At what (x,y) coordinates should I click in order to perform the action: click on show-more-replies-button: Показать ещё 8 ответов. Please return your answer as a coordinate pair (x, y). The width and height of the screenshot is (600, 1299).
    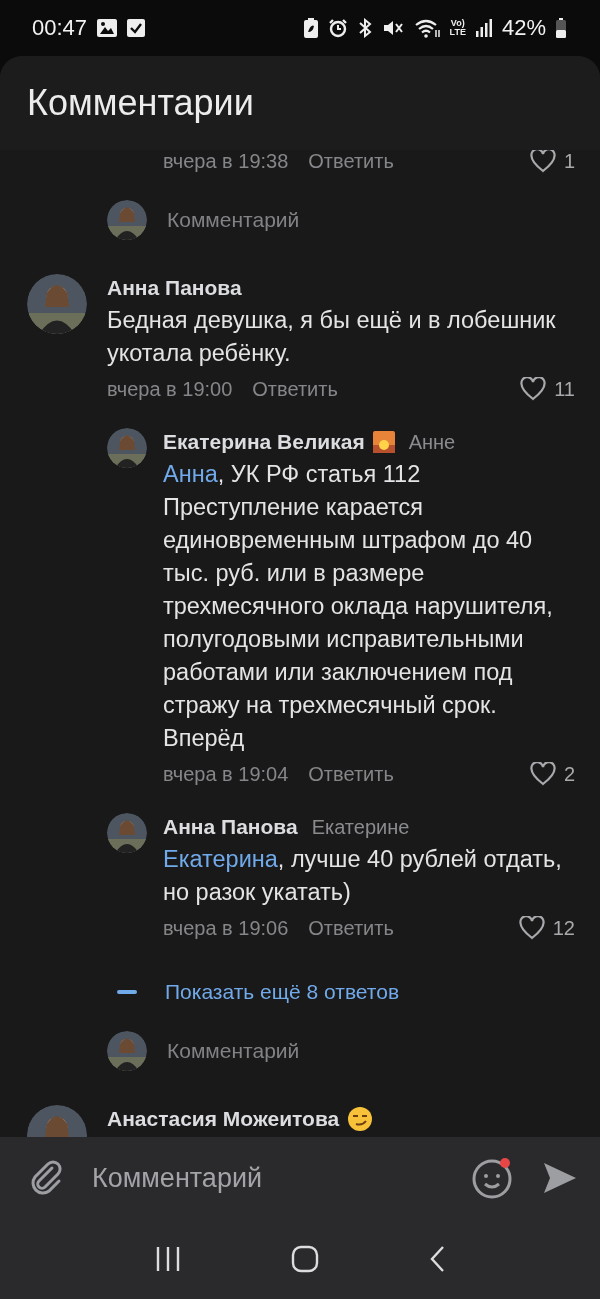
    Looking at the image, I should click on (346, 992).